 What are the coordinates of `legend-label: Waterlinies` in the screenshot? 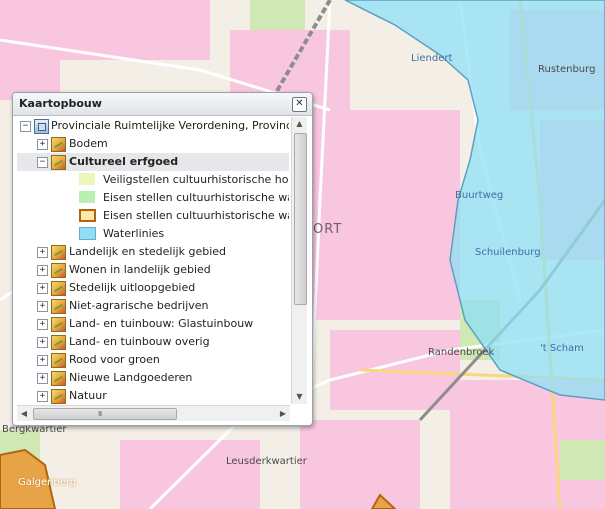 It's located at (134, 233).